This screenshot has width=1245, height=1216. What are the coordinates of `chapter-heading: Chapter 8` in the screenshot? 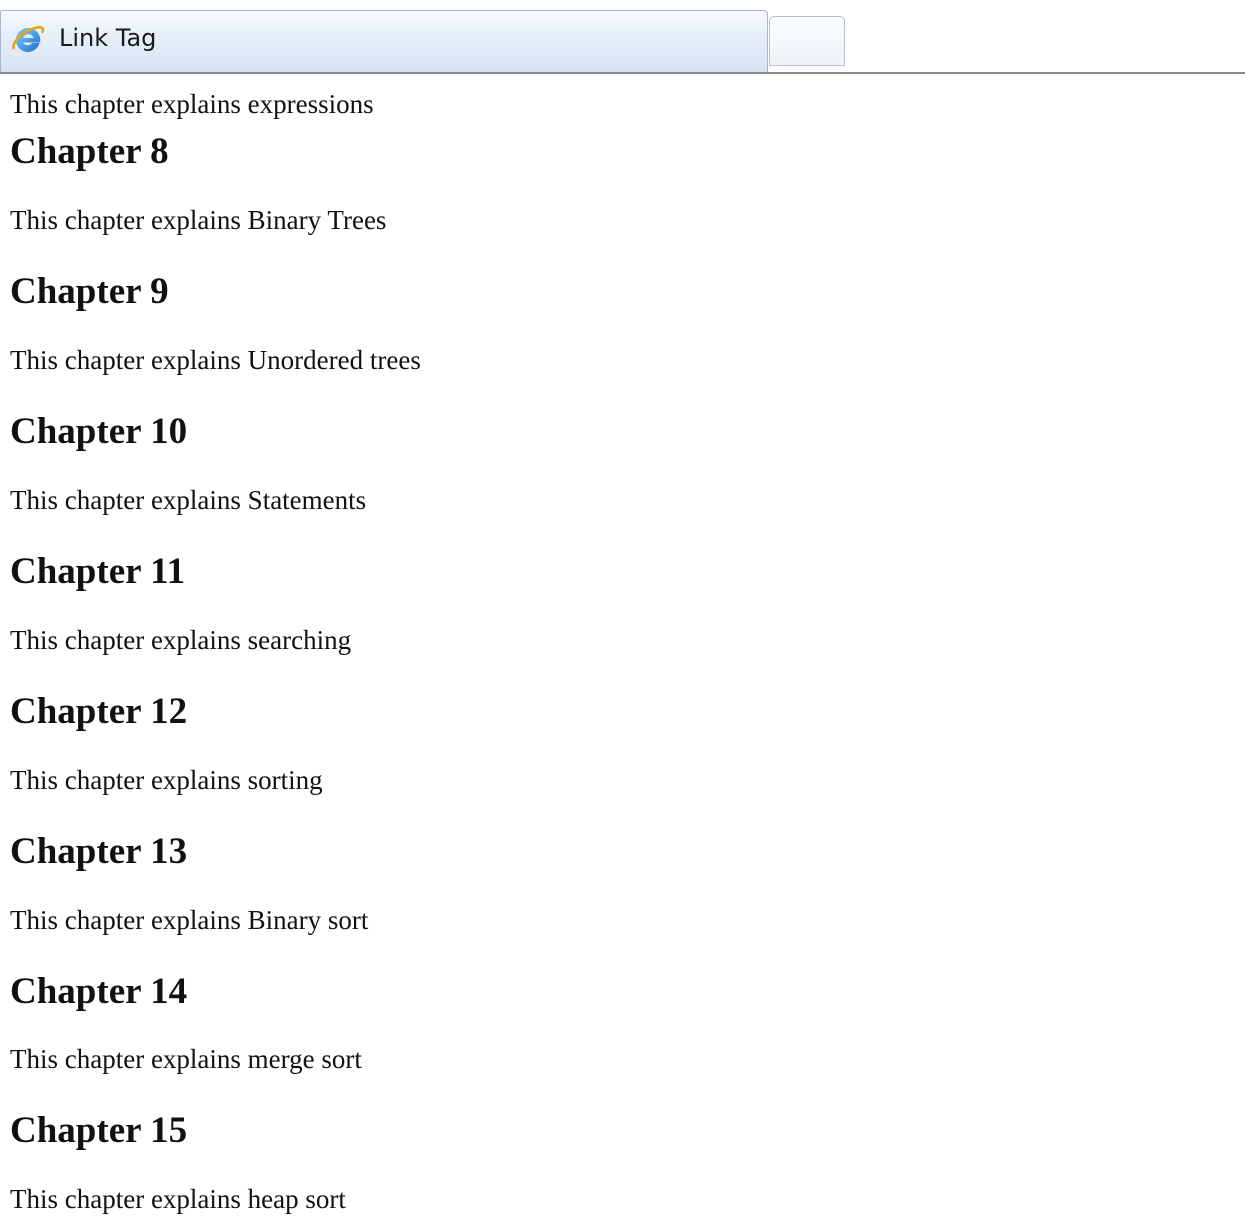 It's located at (89, 151).